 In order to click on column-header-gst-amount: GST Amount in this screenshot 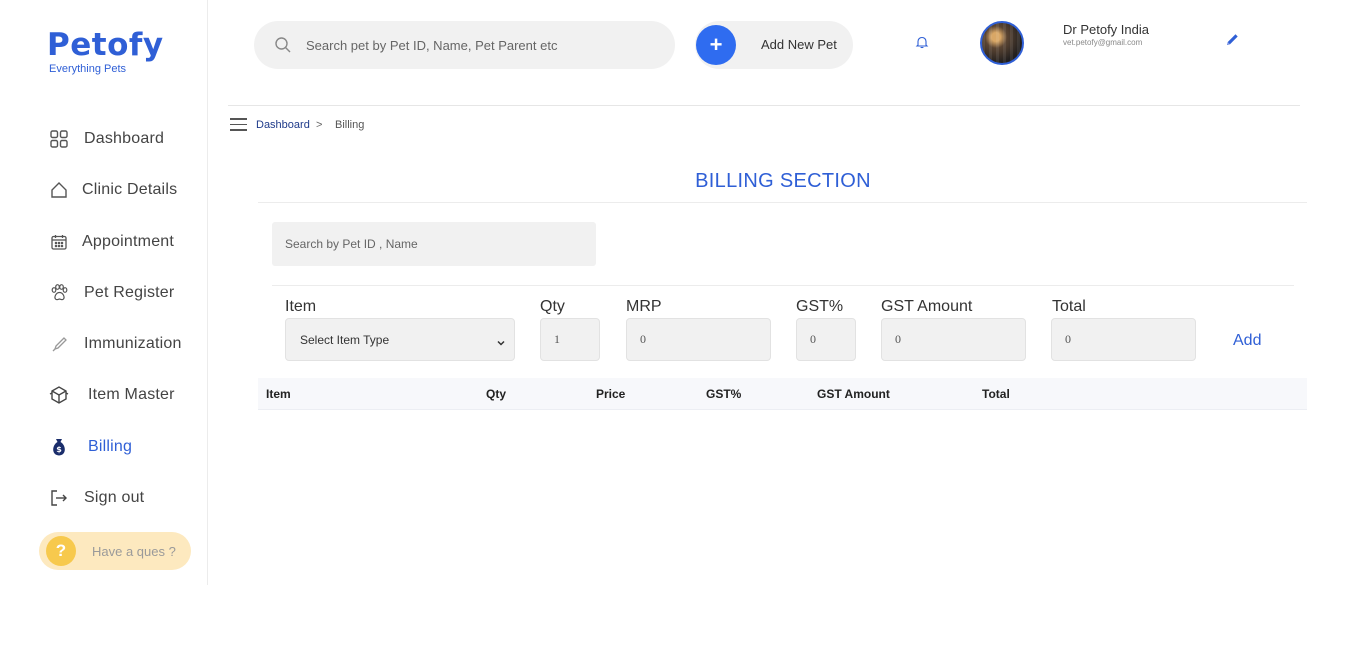, I will do `click(853, 394)`.